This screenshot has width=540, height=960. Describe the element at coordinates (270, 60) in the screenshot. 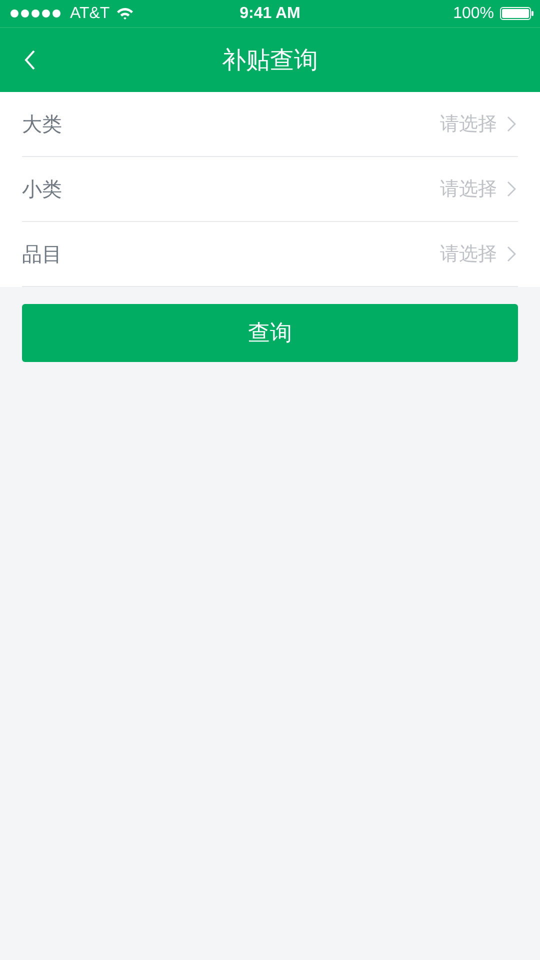

I see `nav-title: 补贴查询` at that location.